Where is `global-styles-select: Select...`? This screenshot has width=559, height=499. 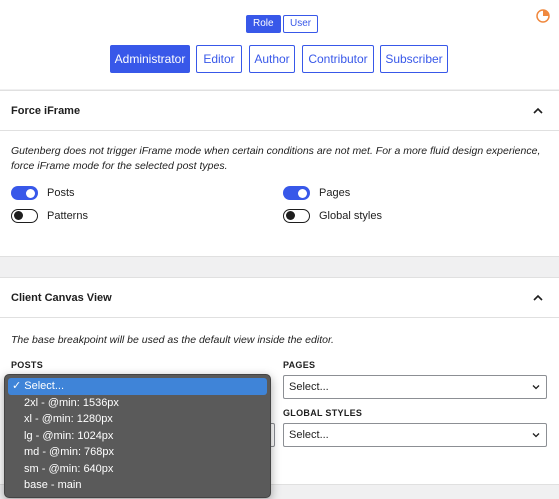 global-styles-select: Select... is located at coordinates (415, 435).